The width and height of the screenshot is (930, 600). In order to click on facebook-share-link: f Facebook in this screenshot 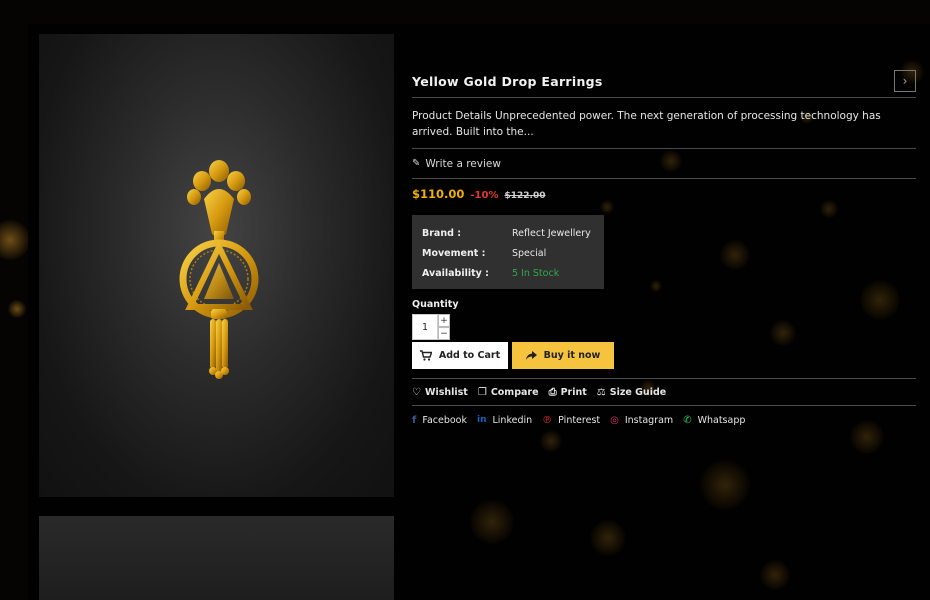, I will do `click(439, 420)`.